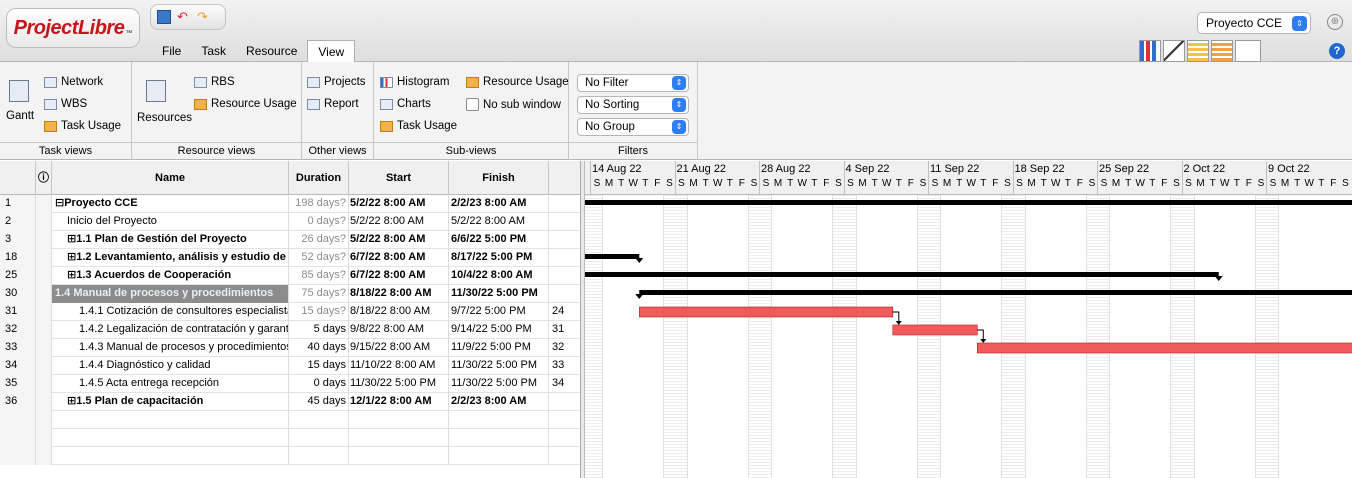 This screenshot has height=478, width=1352. I want to click on wbs-button: WBS, so click(65, 104).